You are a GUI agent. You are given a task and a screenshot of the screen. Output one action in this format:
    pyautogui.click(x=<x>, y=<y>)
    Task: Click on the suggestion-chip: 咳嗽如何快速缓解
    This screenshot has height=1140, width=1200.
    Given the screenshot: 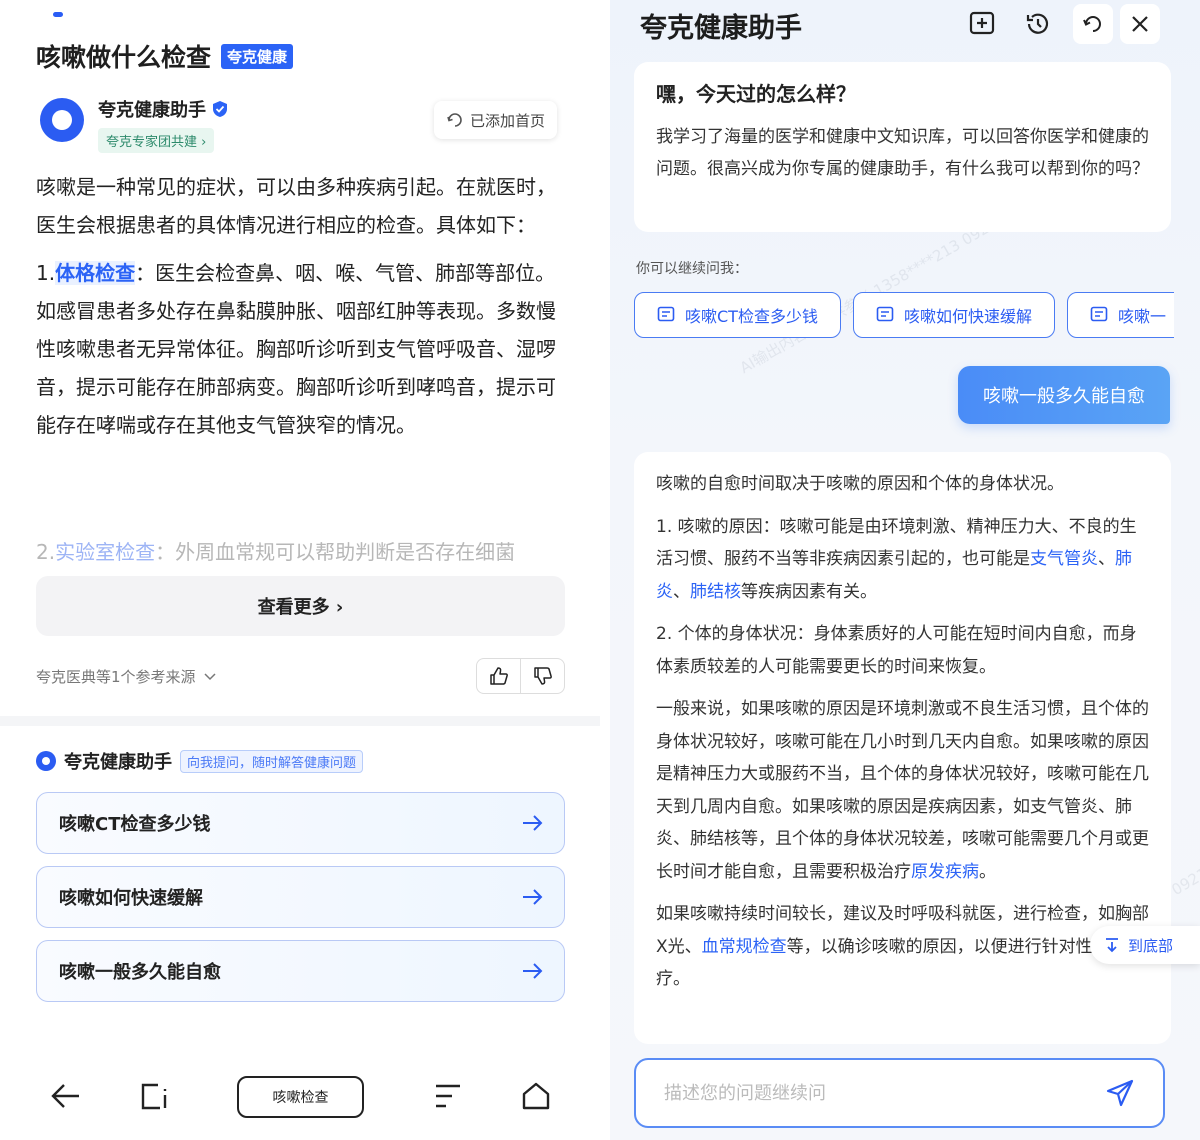 What is the action you would take?
    pyautogui.click(x=953, y=315)
    